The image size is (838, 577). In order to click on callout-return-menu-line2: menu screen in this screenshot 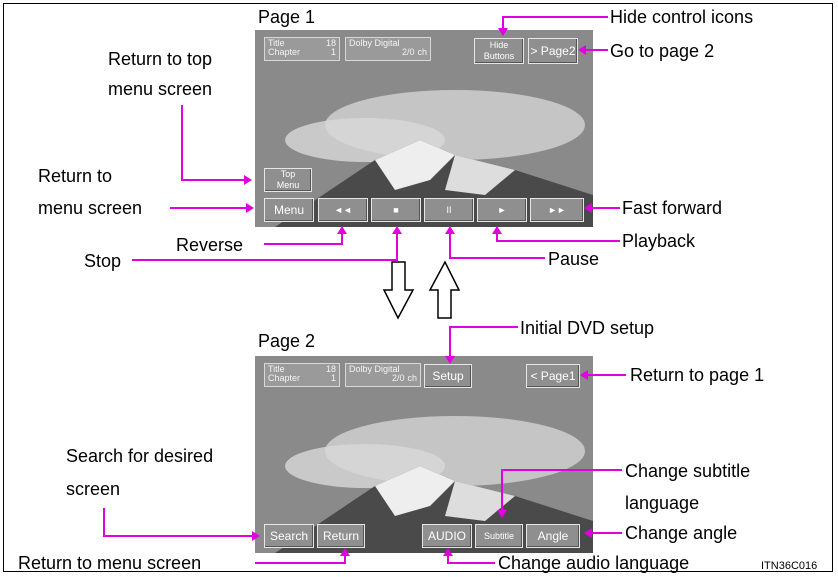, I will do `click(90, 208)`.